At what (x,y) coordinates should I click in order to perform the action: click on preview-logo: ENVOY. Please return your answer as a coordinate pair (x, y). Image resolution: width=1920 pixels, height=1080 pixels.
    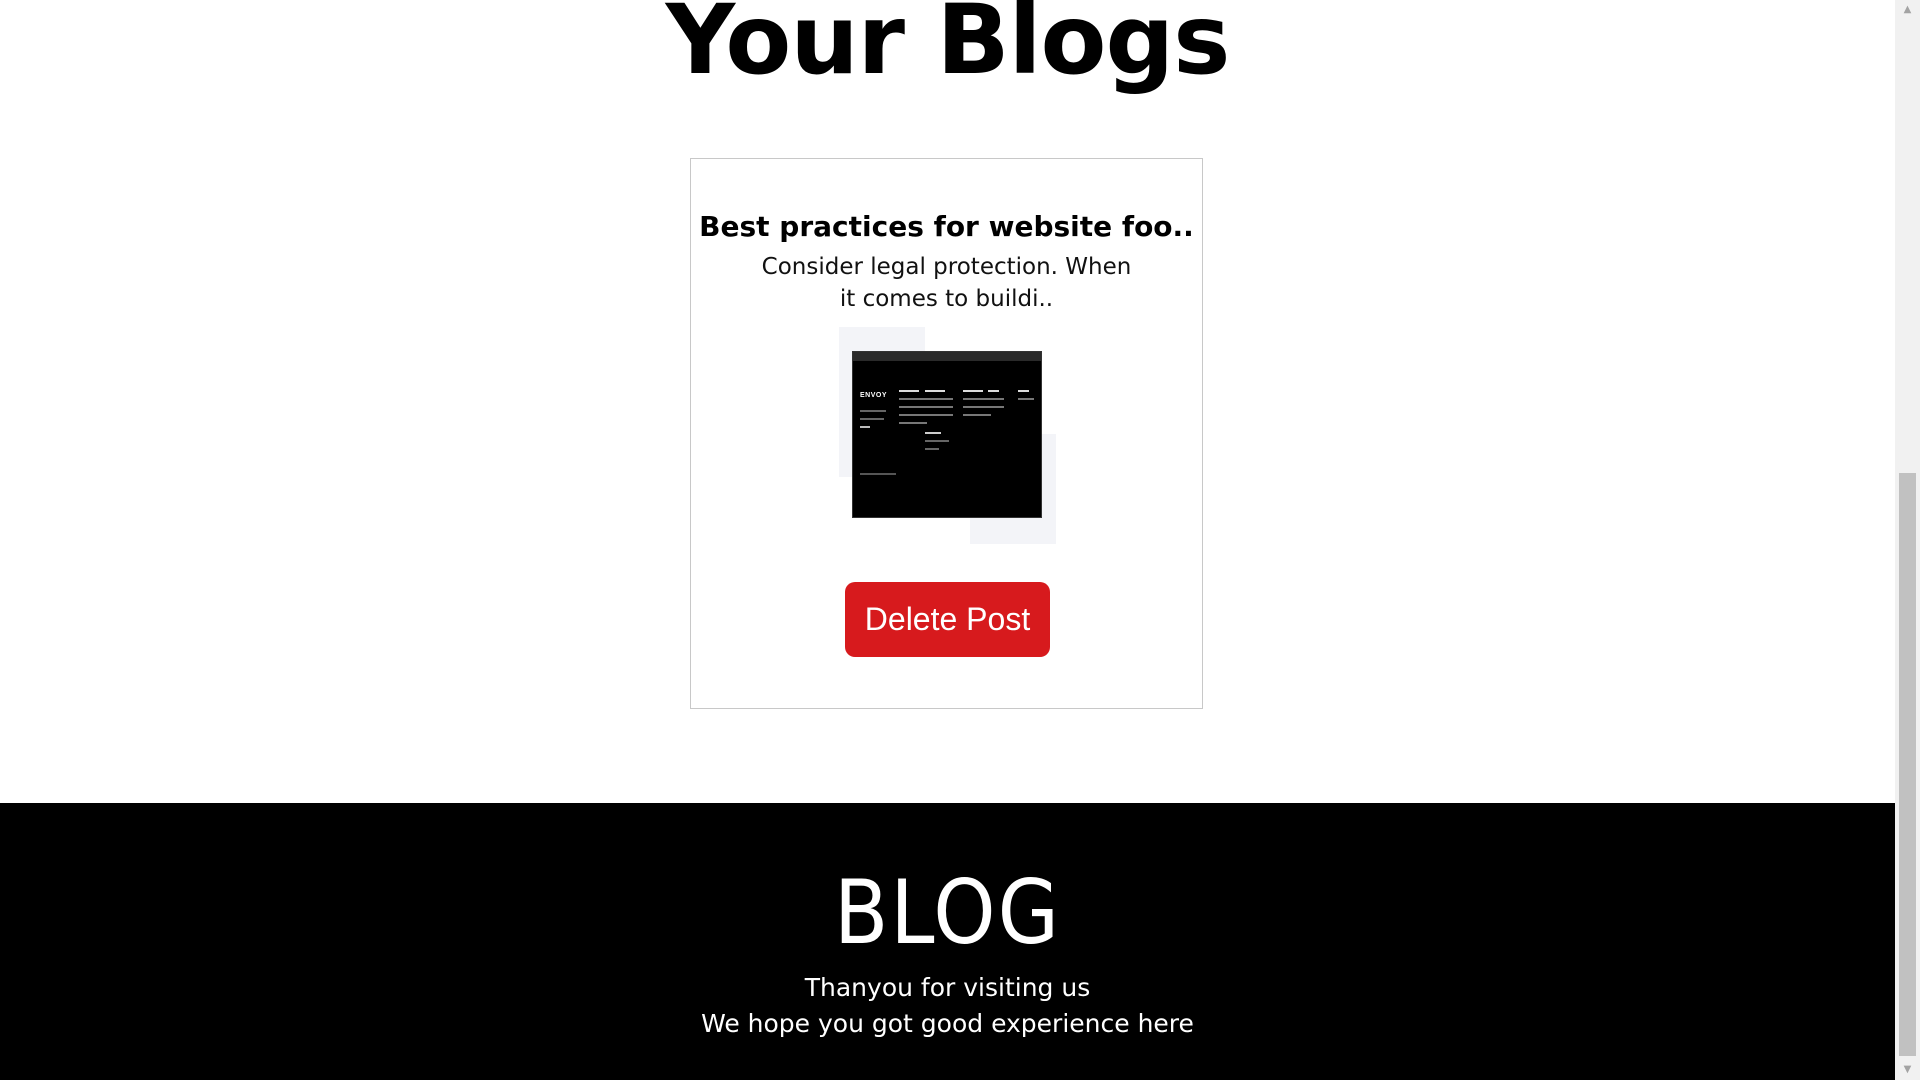
    Looking at the image, I should click on (874, 395).